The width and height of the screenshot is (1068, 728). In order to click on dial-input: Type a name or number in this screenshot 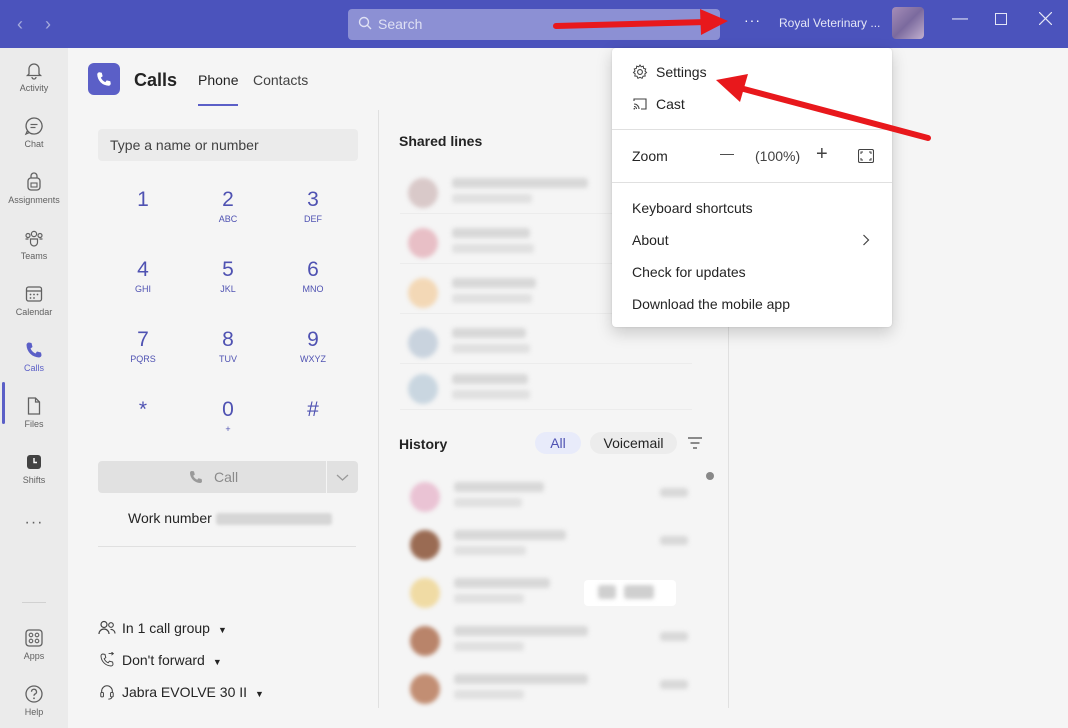, I will do `click(228, 145)`.